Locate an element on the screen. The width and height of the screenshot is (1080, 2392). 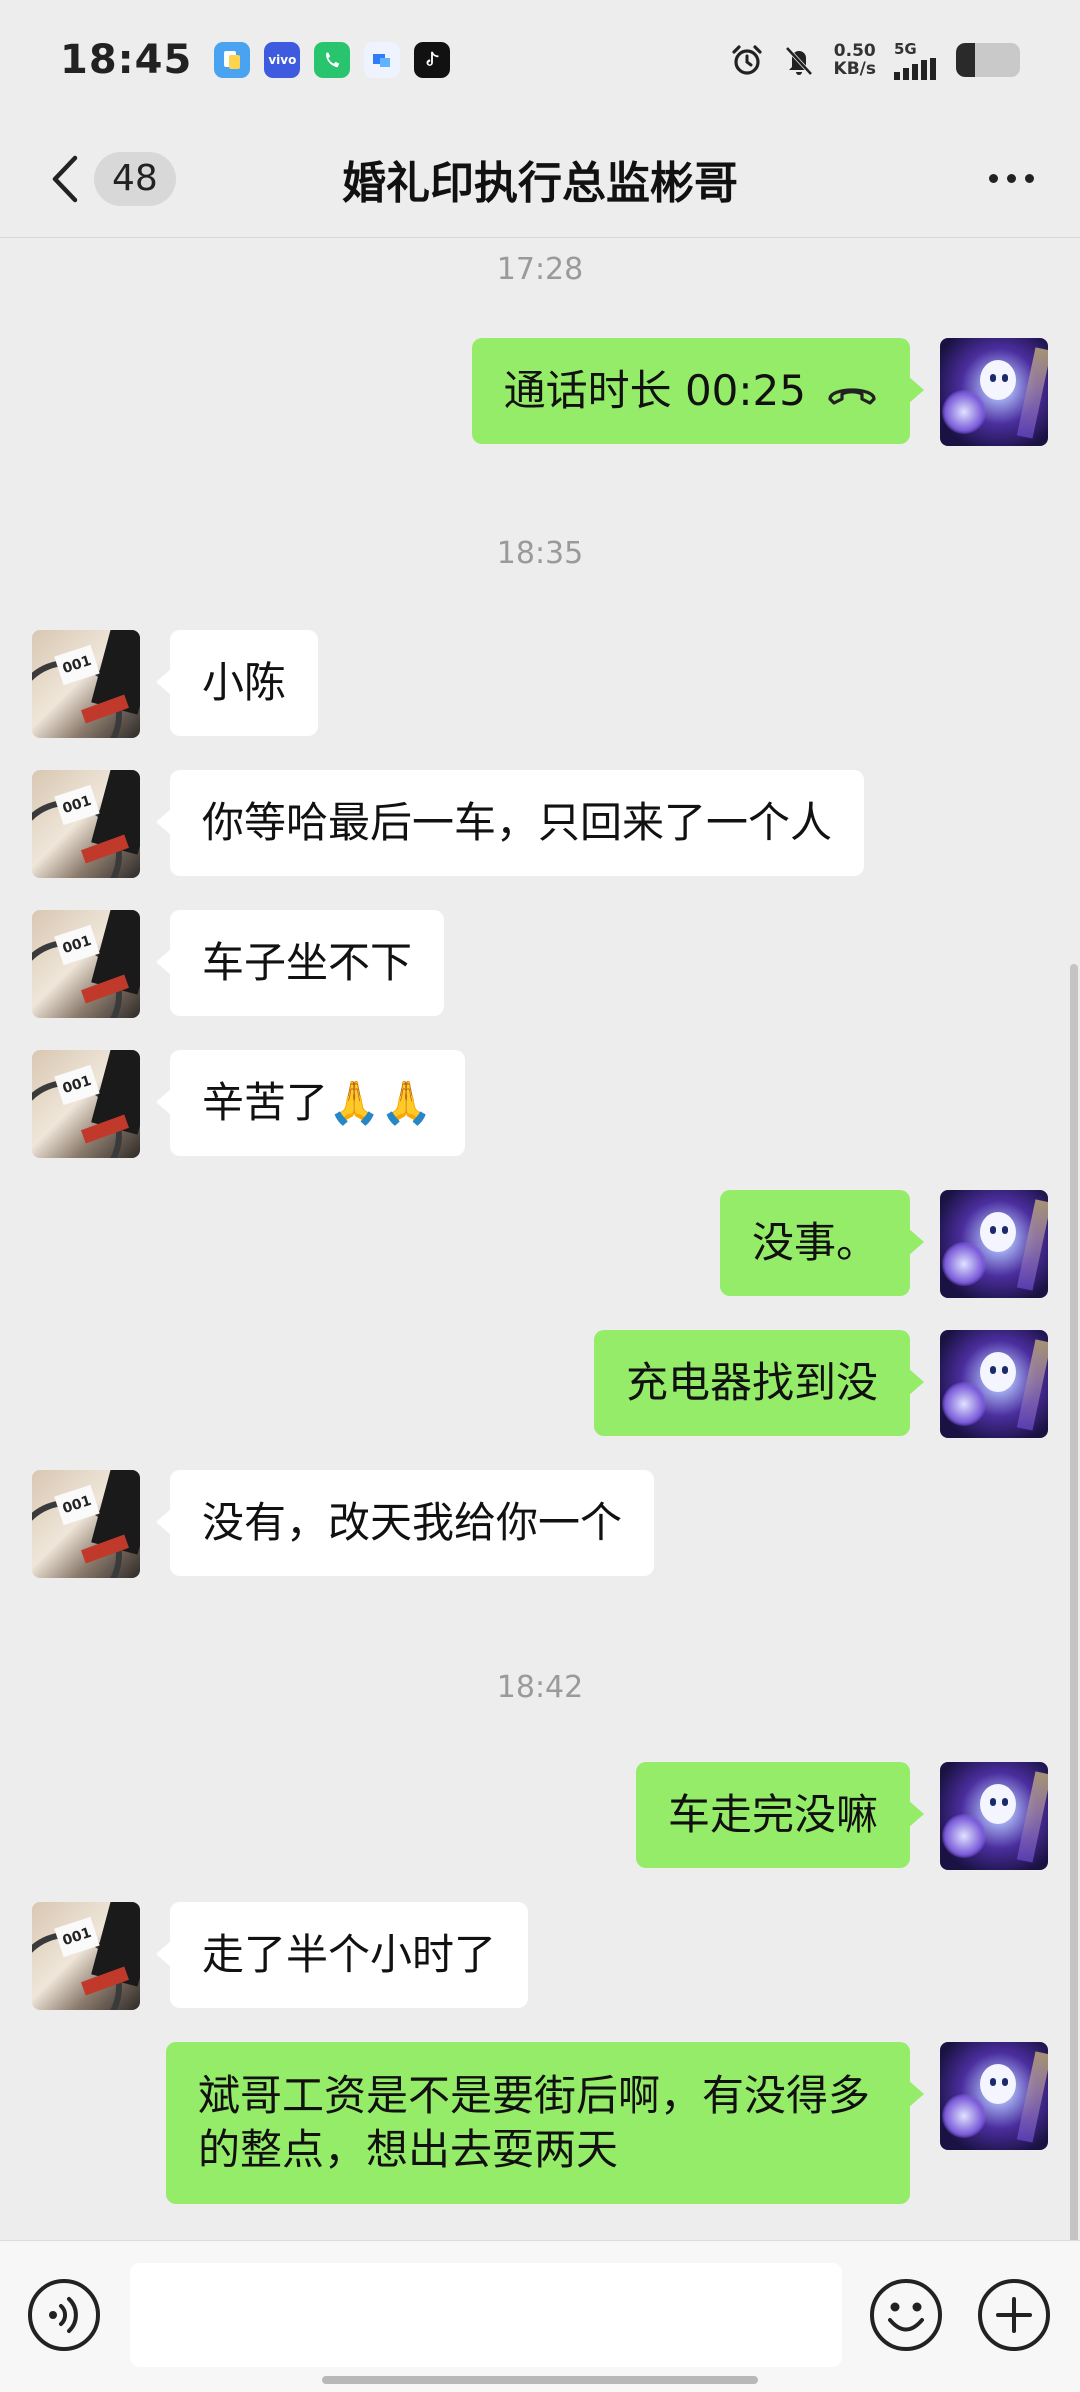
battery-fill is located at coordinates (966, 60).